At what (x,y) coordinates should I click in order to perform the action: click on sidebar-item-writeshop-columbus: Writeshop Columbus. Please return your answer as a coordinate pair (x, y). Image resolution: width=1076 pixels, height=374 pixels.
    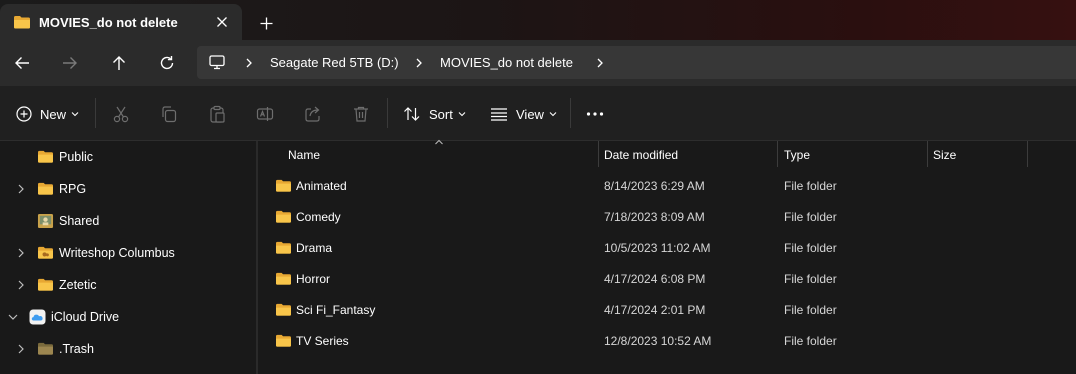
    Looking at the image, I should click on (128, 253).